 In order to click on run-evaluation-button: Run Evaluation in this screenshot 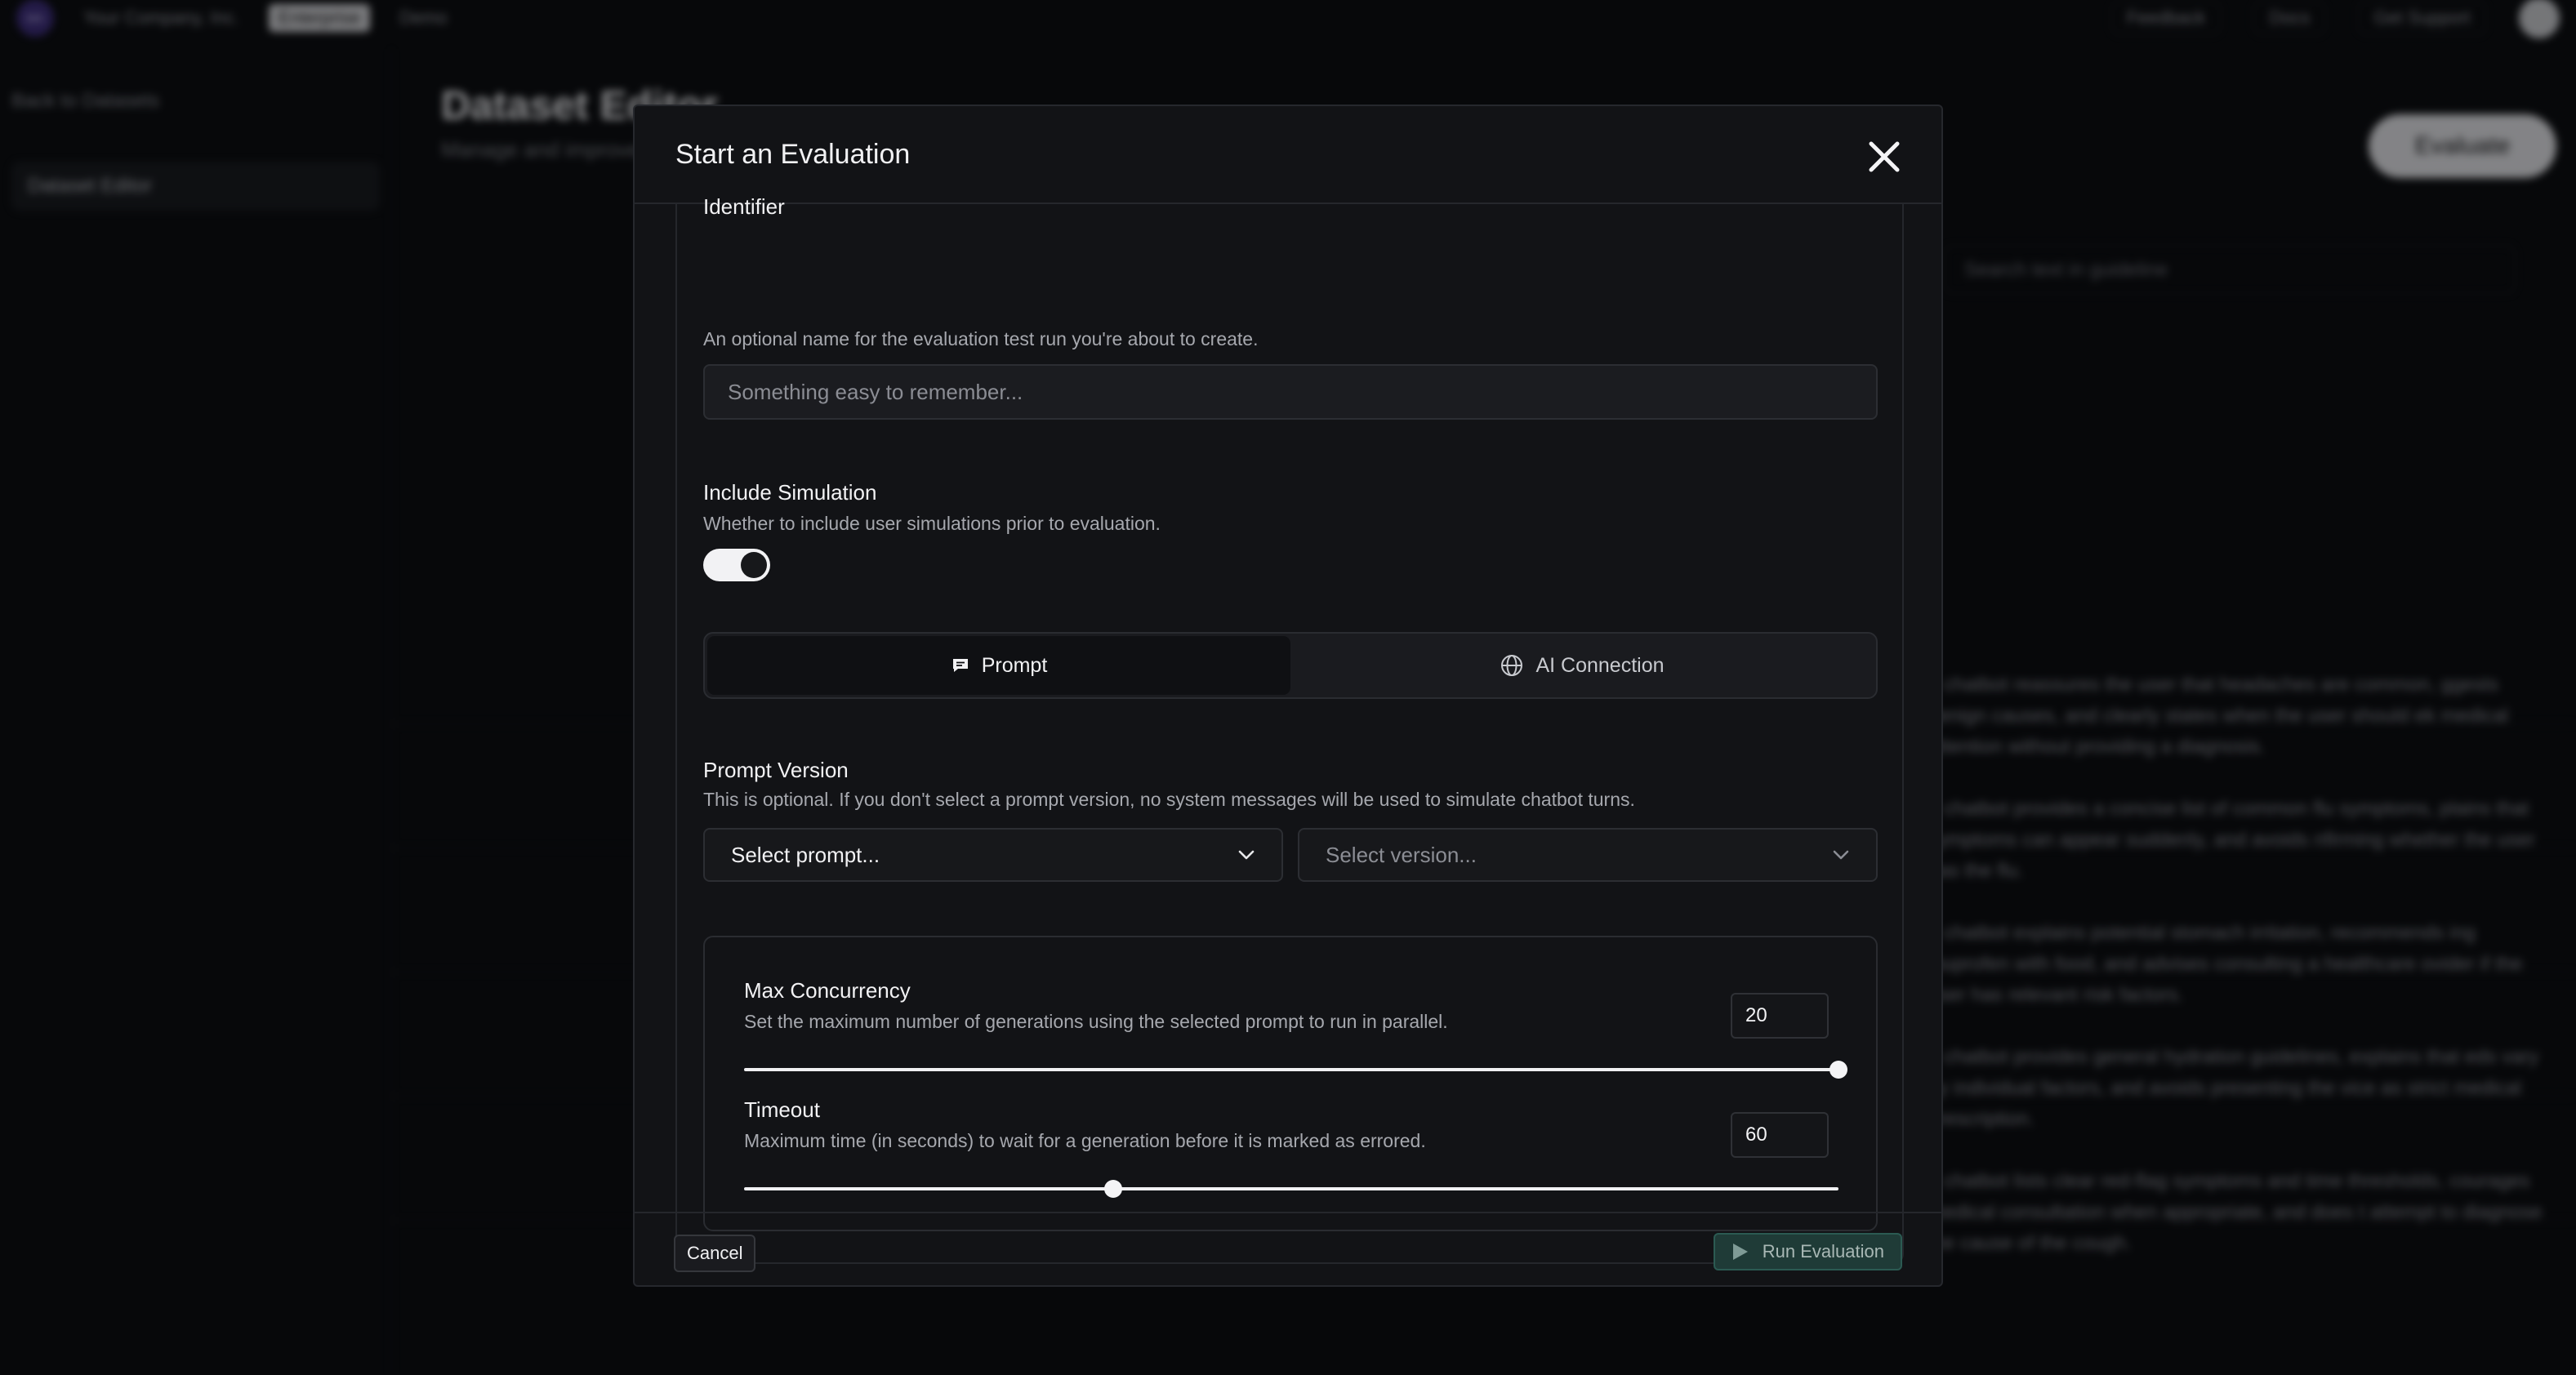, I will do `click(1807, 1251)`.